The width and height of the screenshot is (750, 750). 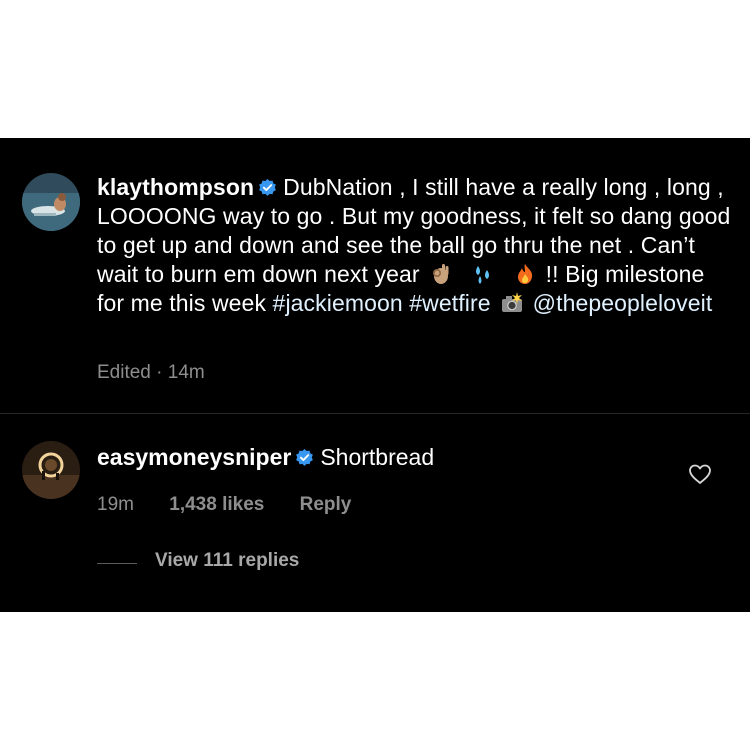 What do you see at coordinates (124, 372) in the screenshot?
I see `edited-label: Edited` at bounding box center [124, 372].